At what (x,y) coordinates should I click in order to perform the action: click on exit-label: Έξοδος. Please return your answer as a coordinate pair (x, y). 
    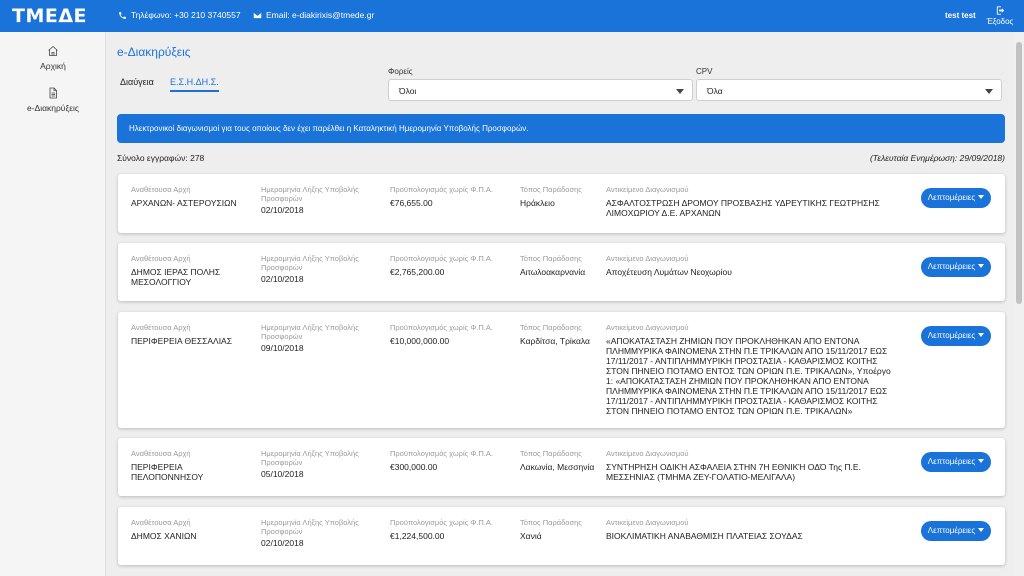
    Looking at the image, I should click on (1000, 21).